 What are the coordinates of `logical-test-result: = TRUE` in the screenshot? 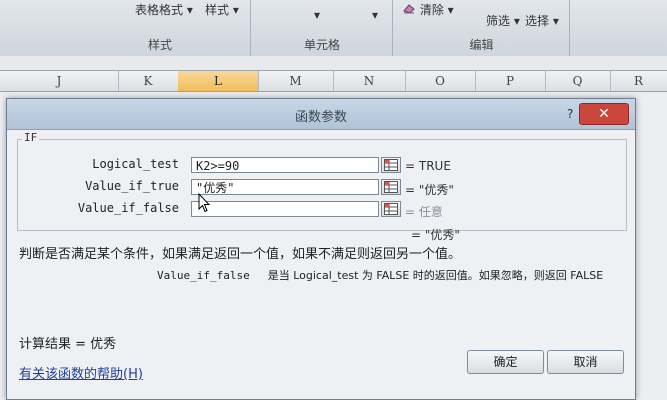 It's located at (428, 166).